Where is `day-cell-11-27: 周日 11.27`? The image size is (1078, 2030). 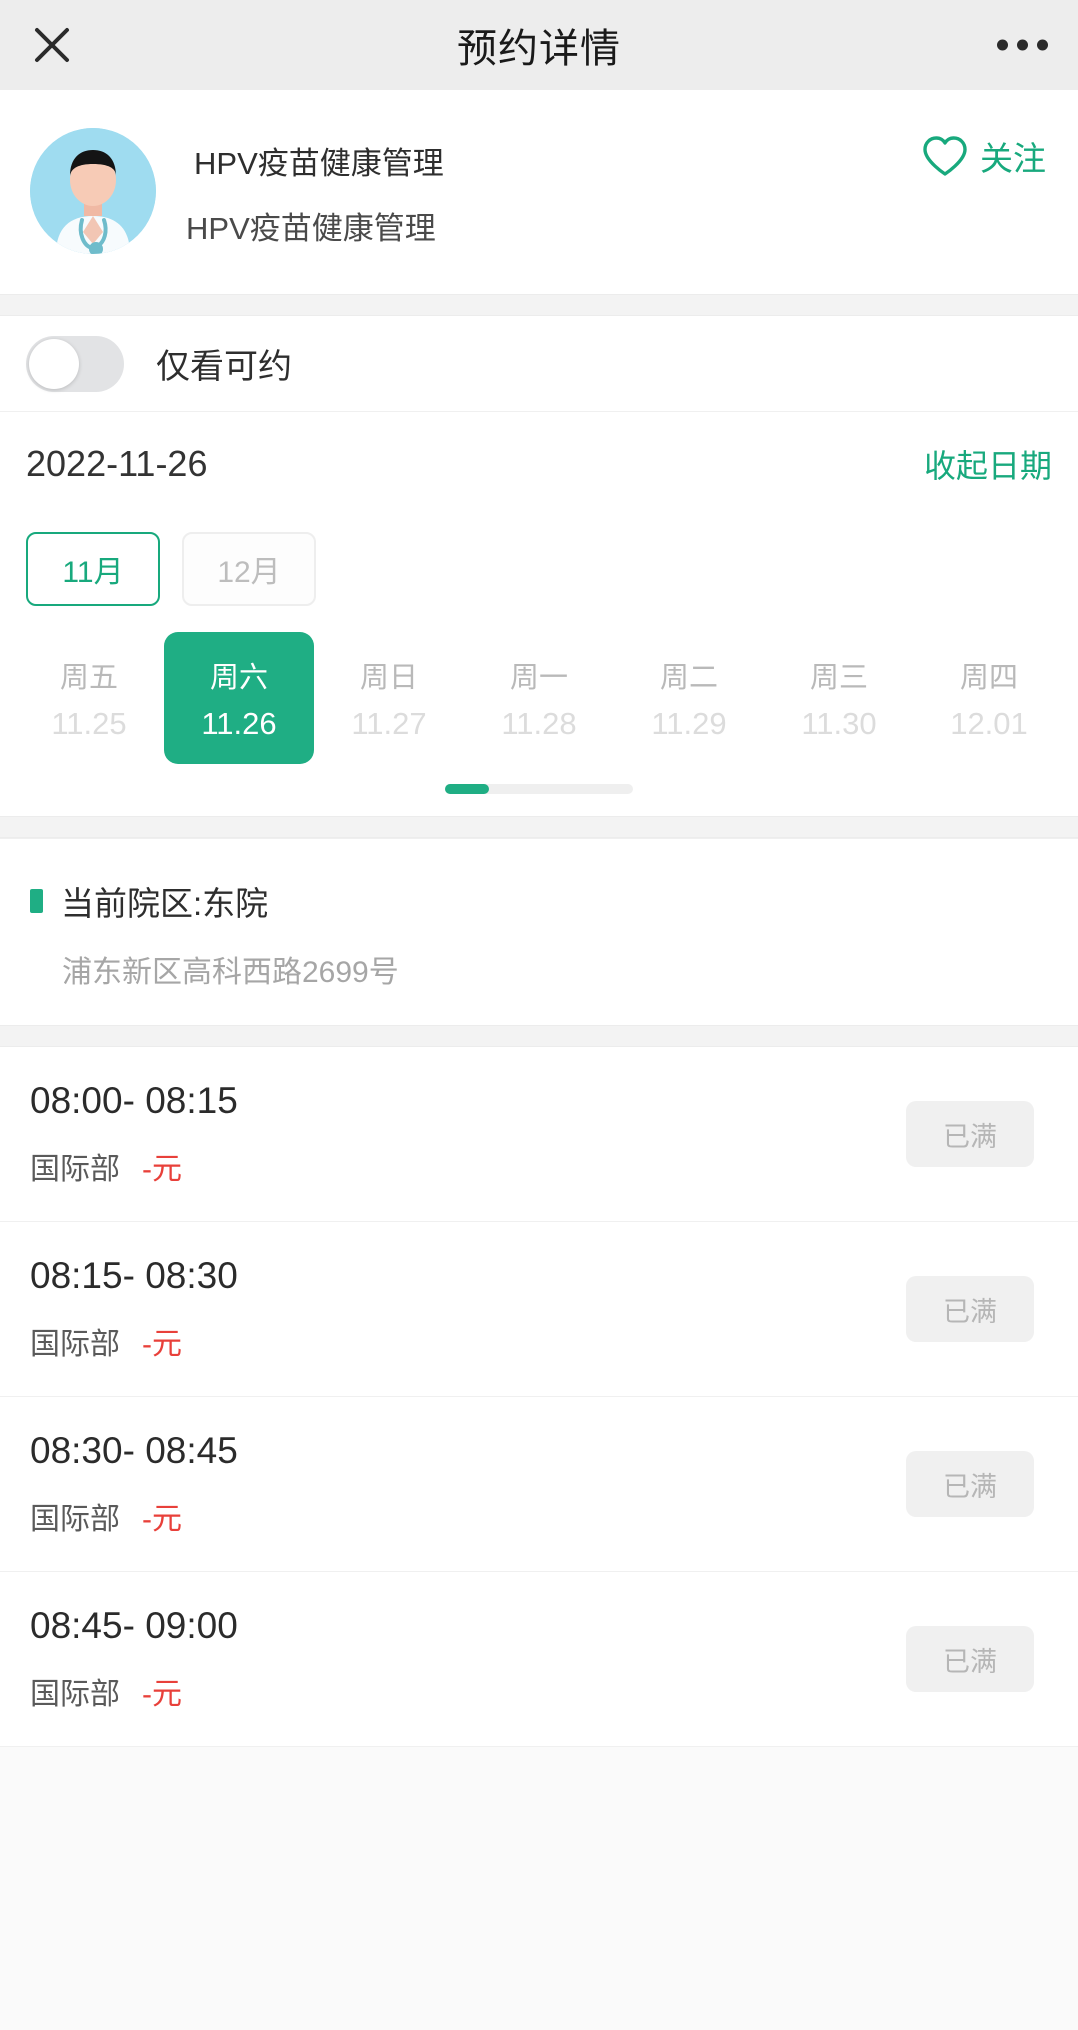
day-cell-11-27: 周日 11.27 is located at coordinates (389, 698).